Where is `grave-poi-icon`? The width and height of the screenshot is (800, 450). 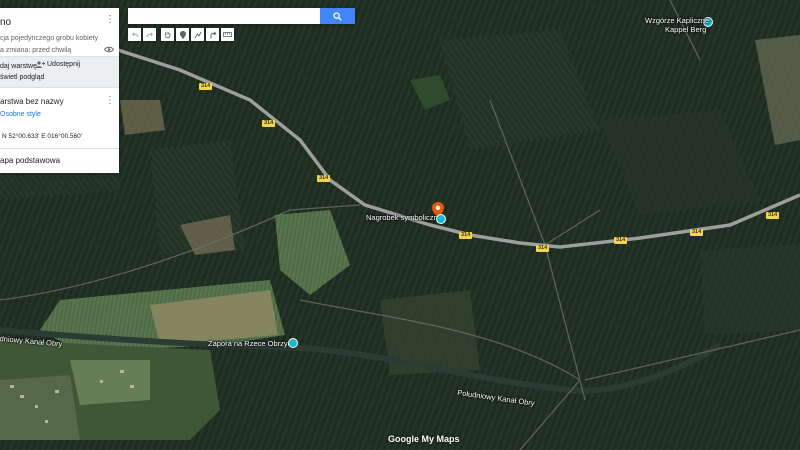
grave-poi-icon is located at coordinates (441, 219).